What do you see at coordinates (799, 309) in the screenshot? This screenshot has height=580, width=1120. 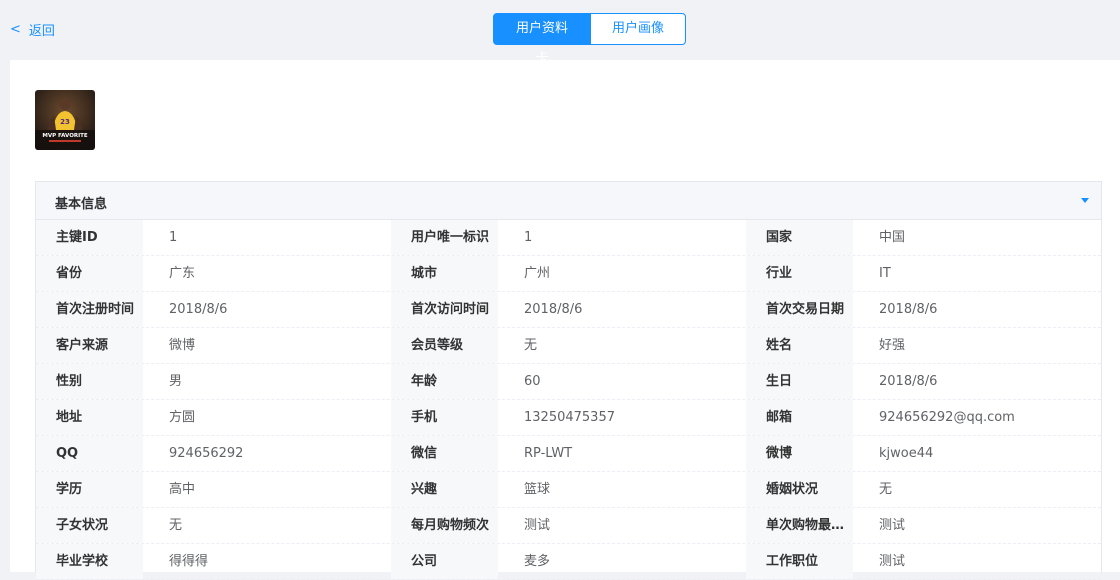 I see `field-label: 首次交易日期` at bounding box center [799, 309].